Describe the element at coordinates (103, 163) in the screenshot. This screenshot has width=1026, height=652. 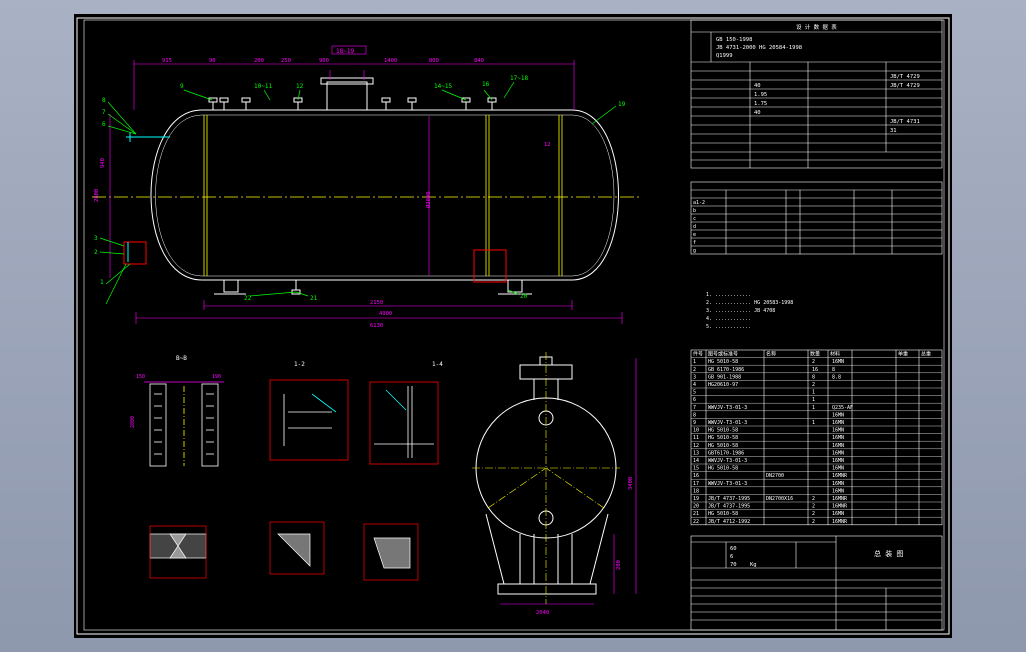
I see `dim-left-0: 940` at that location.